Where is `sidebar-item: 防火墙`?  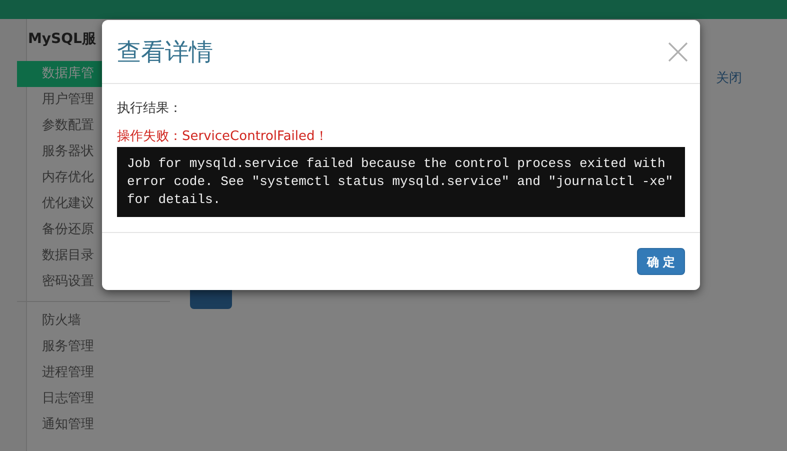
sidebar-item: 防火墙 is located at coordinates (93, 321).